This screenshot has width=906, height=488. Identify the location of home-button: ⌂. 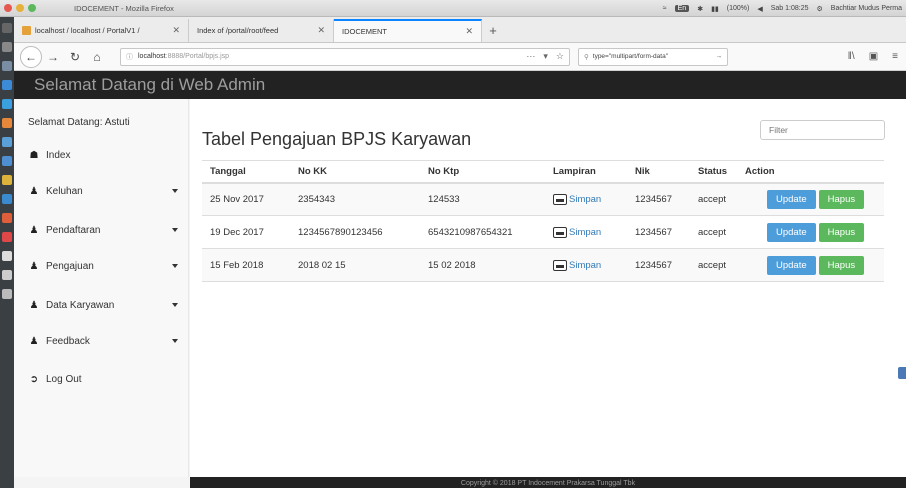
(97, 57).